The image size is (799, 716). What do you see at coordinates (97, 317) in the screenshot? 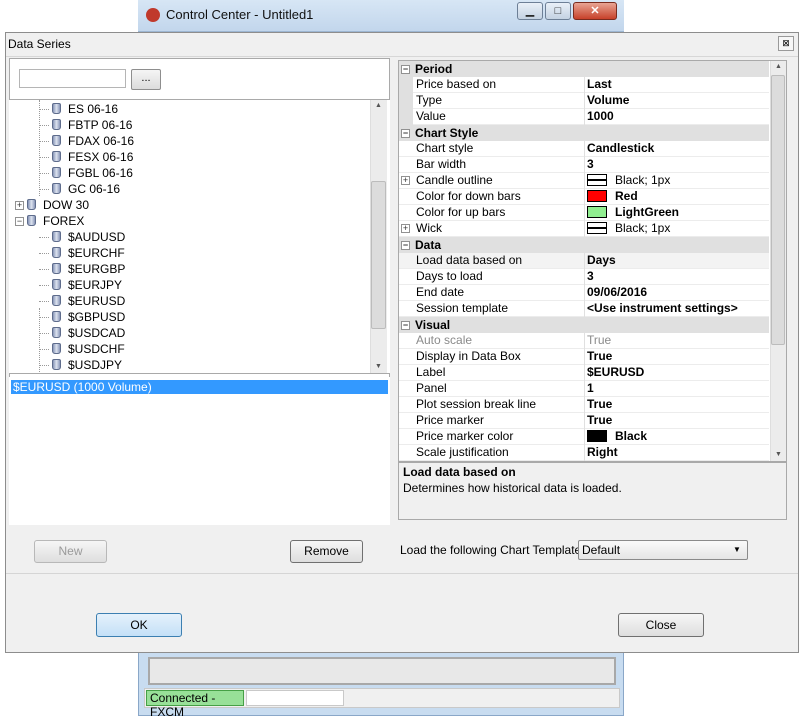
I see `tree-item-label: $GBPUSD` at bounding box center [97, 317].